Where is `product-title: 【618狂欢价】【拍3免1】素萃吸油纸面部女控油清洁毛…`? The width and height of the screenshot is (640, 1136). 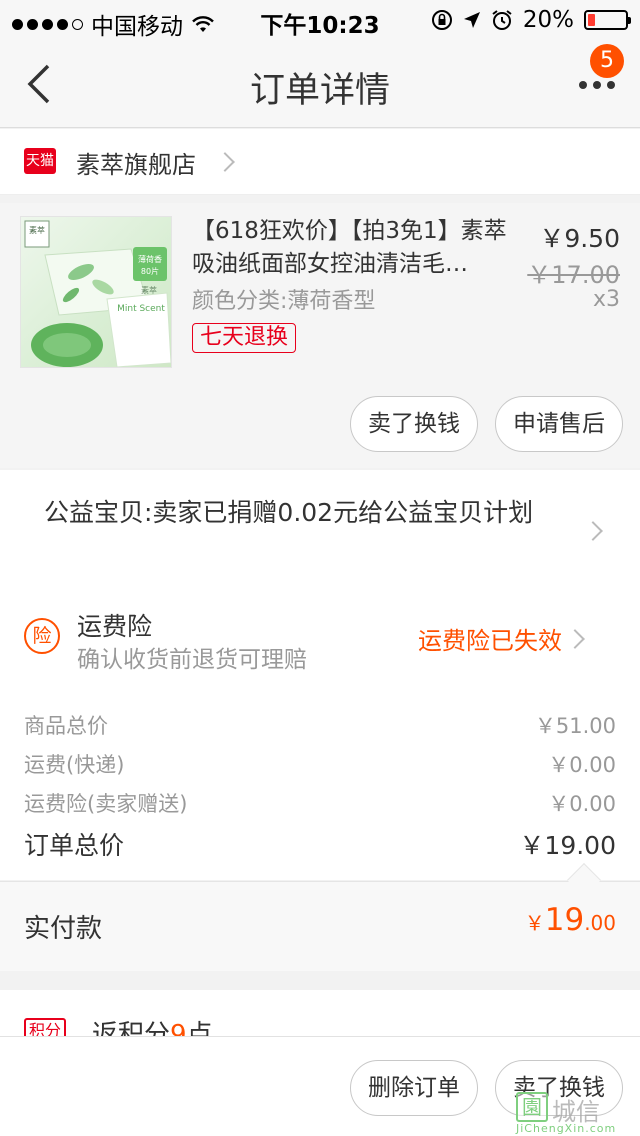 product-title: 【618狂欢价】【拍3免1】素萃吸油纸面部女控油清洁毛… is located at coordinates (354, 249).